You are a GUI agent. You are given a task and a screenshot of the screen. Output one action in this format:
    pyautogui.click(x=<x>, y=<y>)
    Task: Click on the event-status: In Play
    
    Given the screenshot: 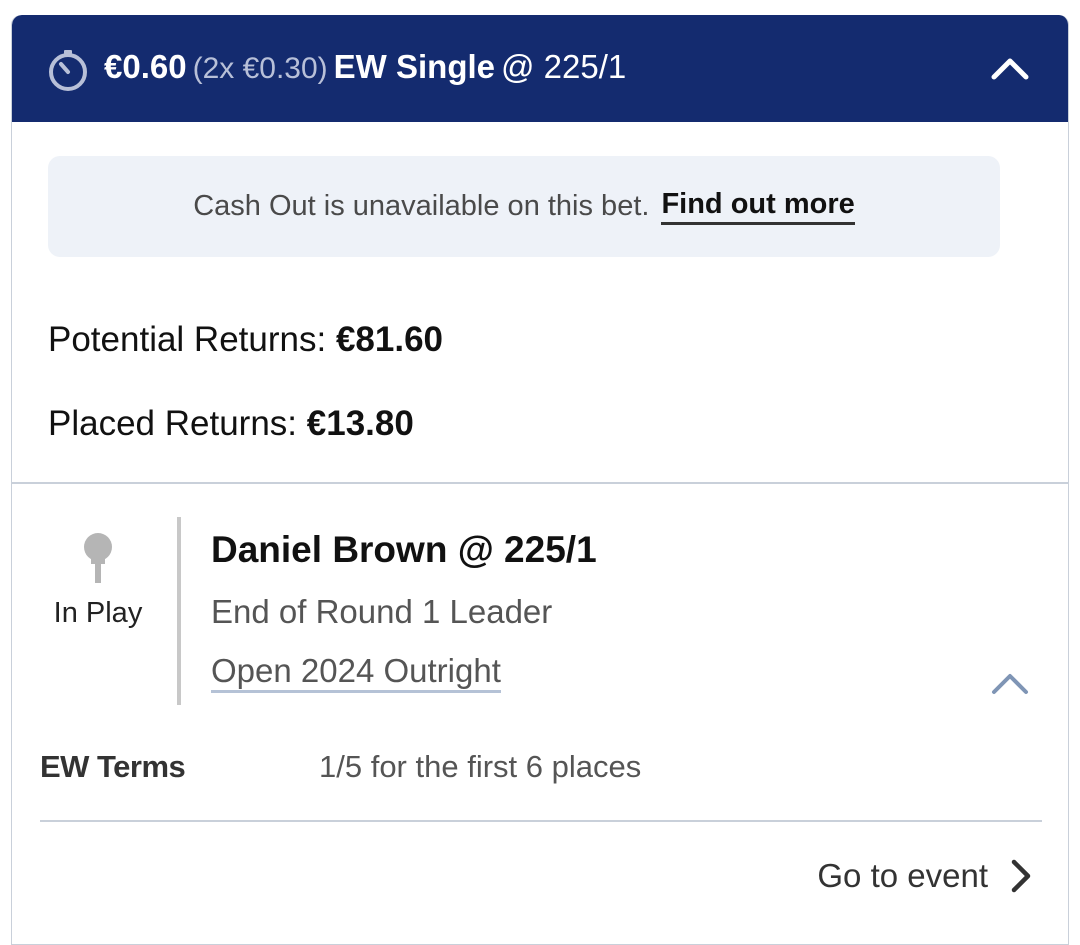 What is the action you would take?
    pyautogui.click(x=98, y=581)
    